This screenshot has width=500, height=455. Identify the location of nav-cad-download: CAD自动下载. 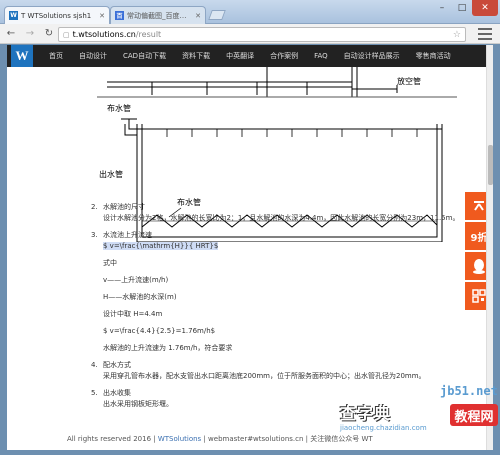
(144, 56).